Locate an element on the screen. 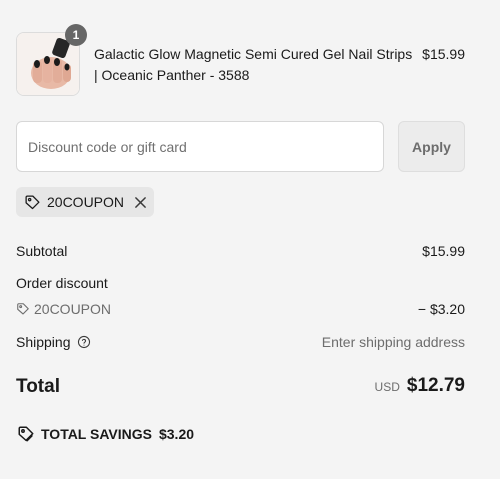  coupon-code: 20COUPON is located at coordinates (86, 202).